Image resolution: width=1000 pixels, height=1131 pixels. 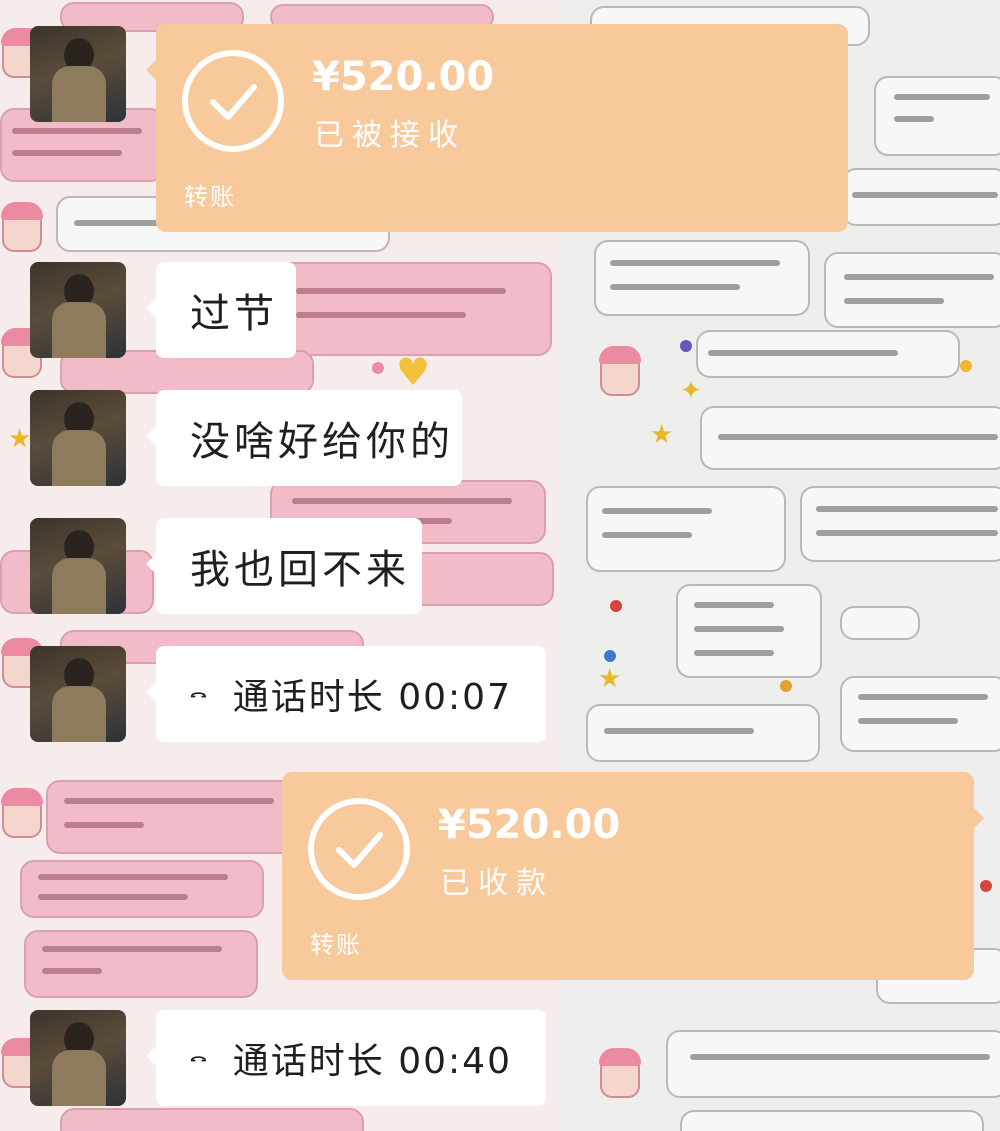 I want to click on message-text: 过节, so click(x=234, y=314).